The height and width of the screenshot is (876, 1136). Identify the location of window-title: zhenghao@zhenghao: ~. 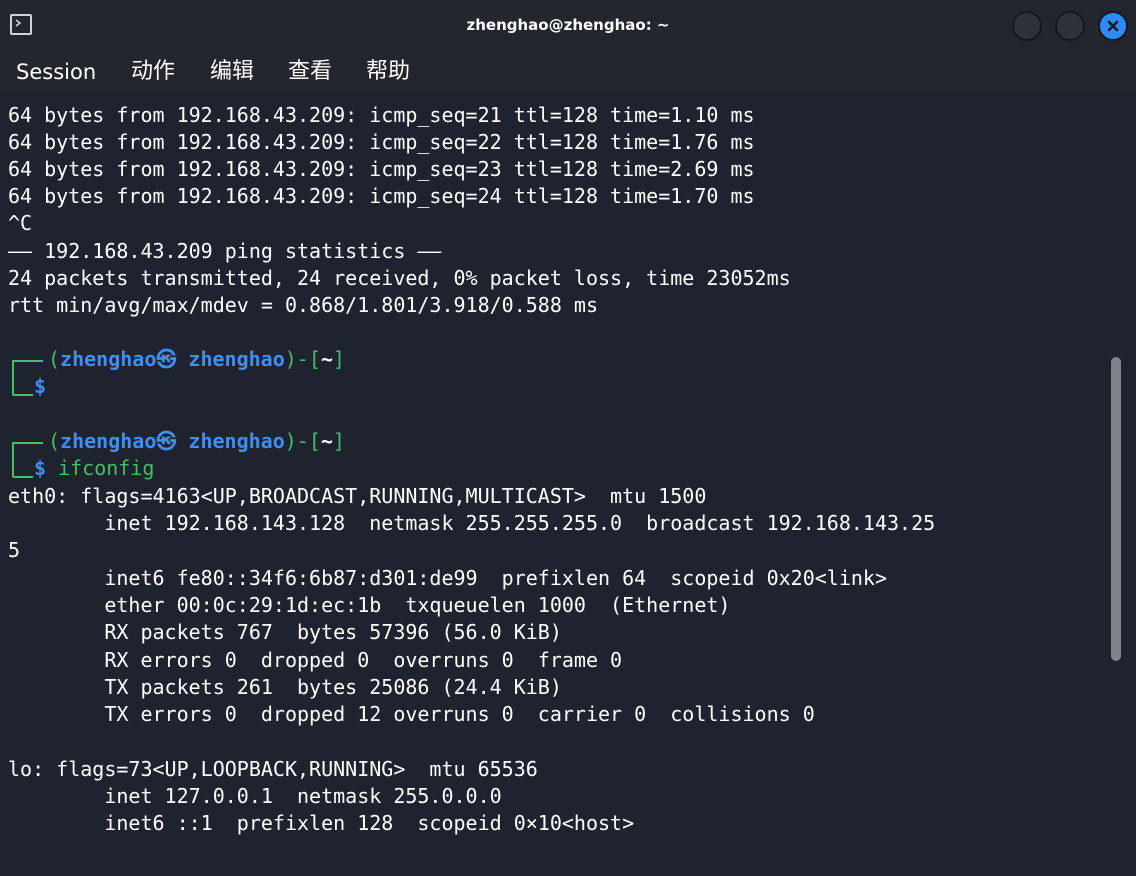
(568, 25).